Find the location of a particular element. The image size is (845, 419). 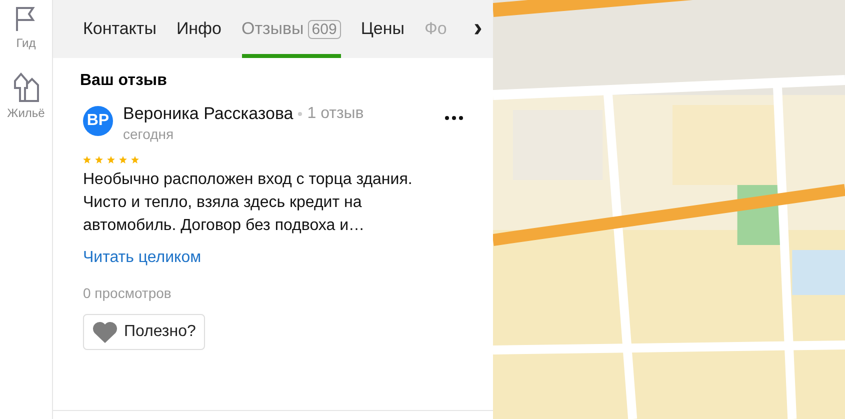

count-badge: 609 is located at coordinates (324, 29).